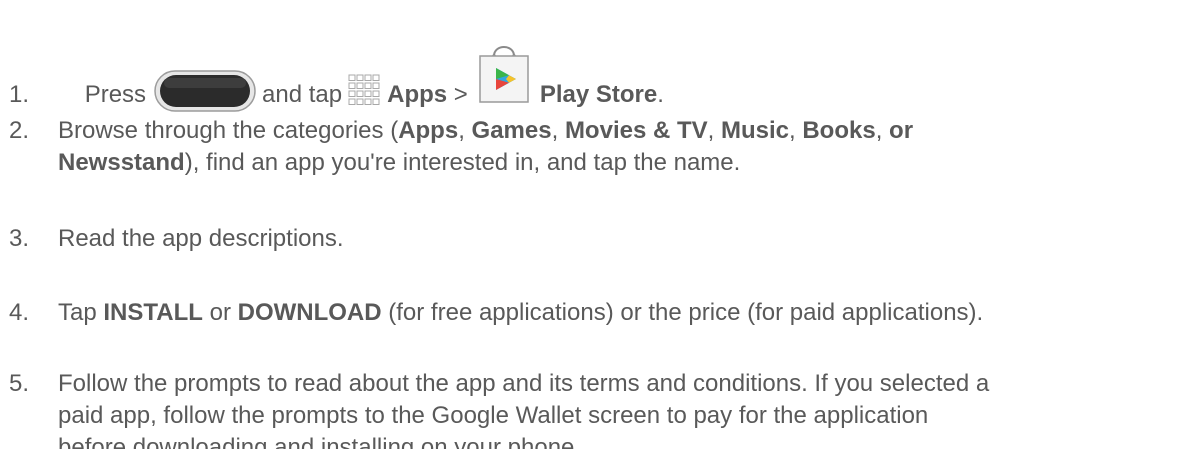 The height and width of the screenshot is (449, 1198). What do you see at coordinates (201, 238) in the screenshot?
I see `step-text: Read the app descriptions.` at bounding box center [201, 238].